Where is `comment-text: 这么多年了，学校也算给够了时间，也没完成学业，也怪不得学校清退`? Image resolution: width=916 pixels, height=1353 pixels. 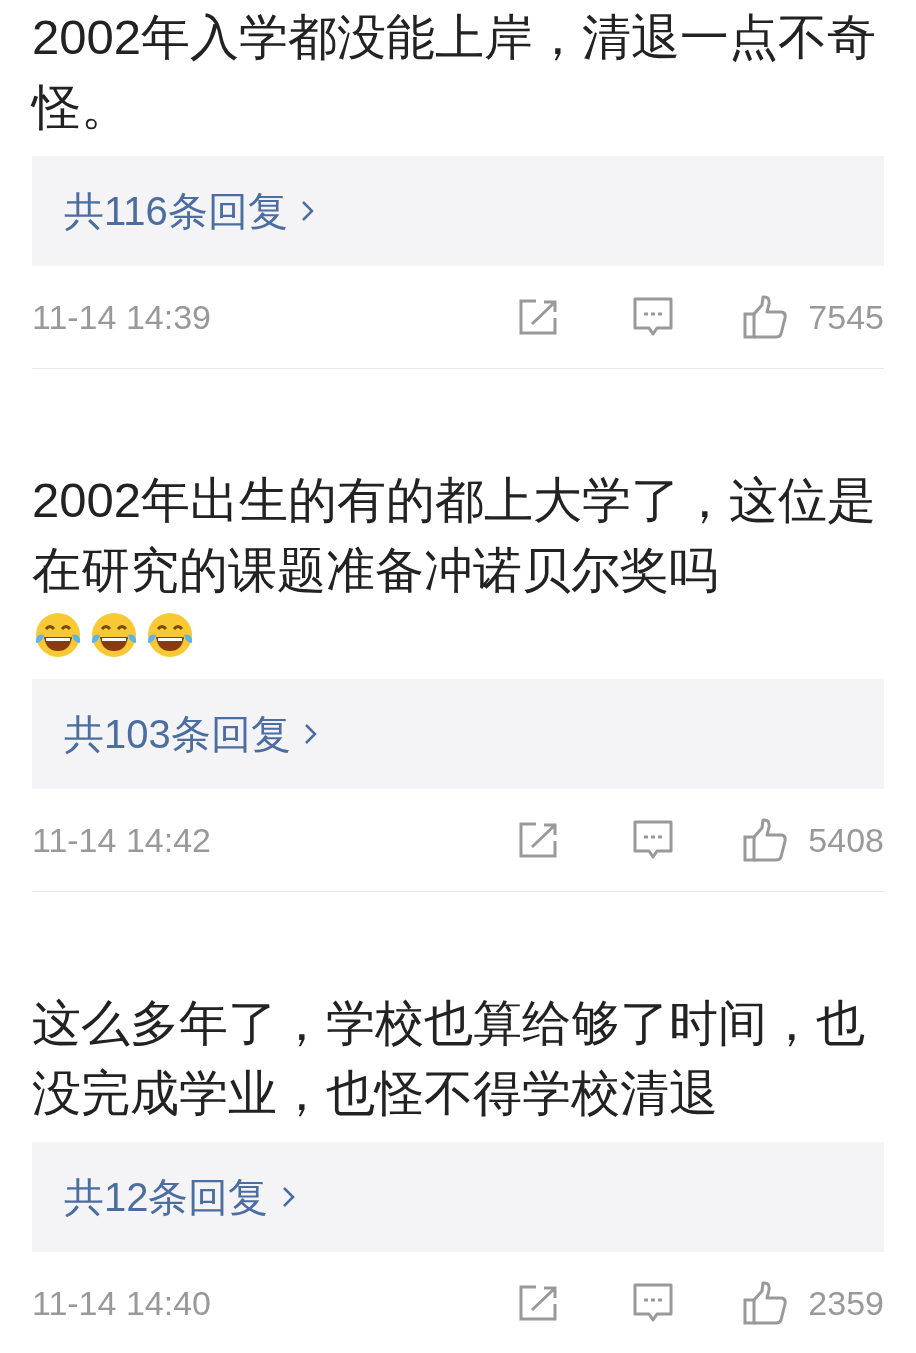 comment-text: 这么多年了，学校也算给够了时间，也没完成学业，也怪不得学校清退 is located at coordinates (449, 1058).